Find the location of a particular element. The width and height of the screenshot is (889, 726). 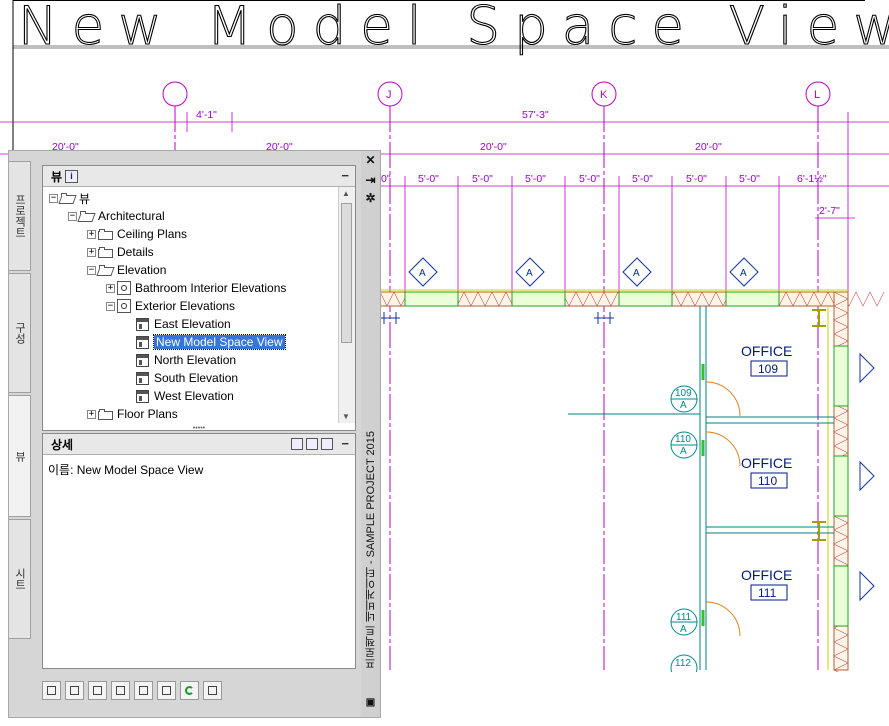

dim-6-1: 6'-1½" is located at coordinates (812, 179).